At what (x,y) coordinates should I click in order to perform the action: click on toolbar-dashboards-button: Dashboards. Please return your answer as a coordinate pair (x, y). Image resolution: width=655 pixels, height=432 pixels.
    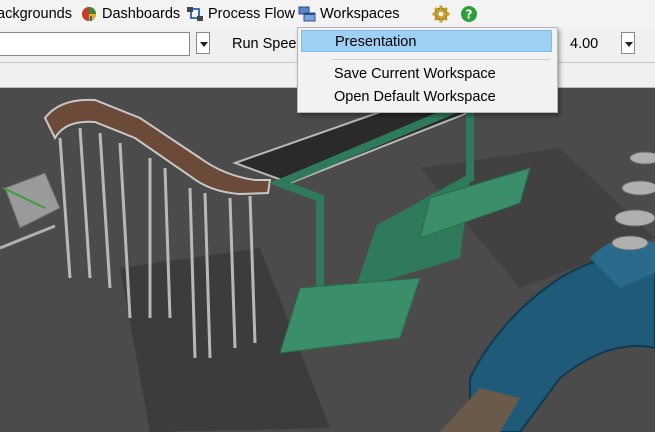
    Looking at the image, I should click on (130, 14).